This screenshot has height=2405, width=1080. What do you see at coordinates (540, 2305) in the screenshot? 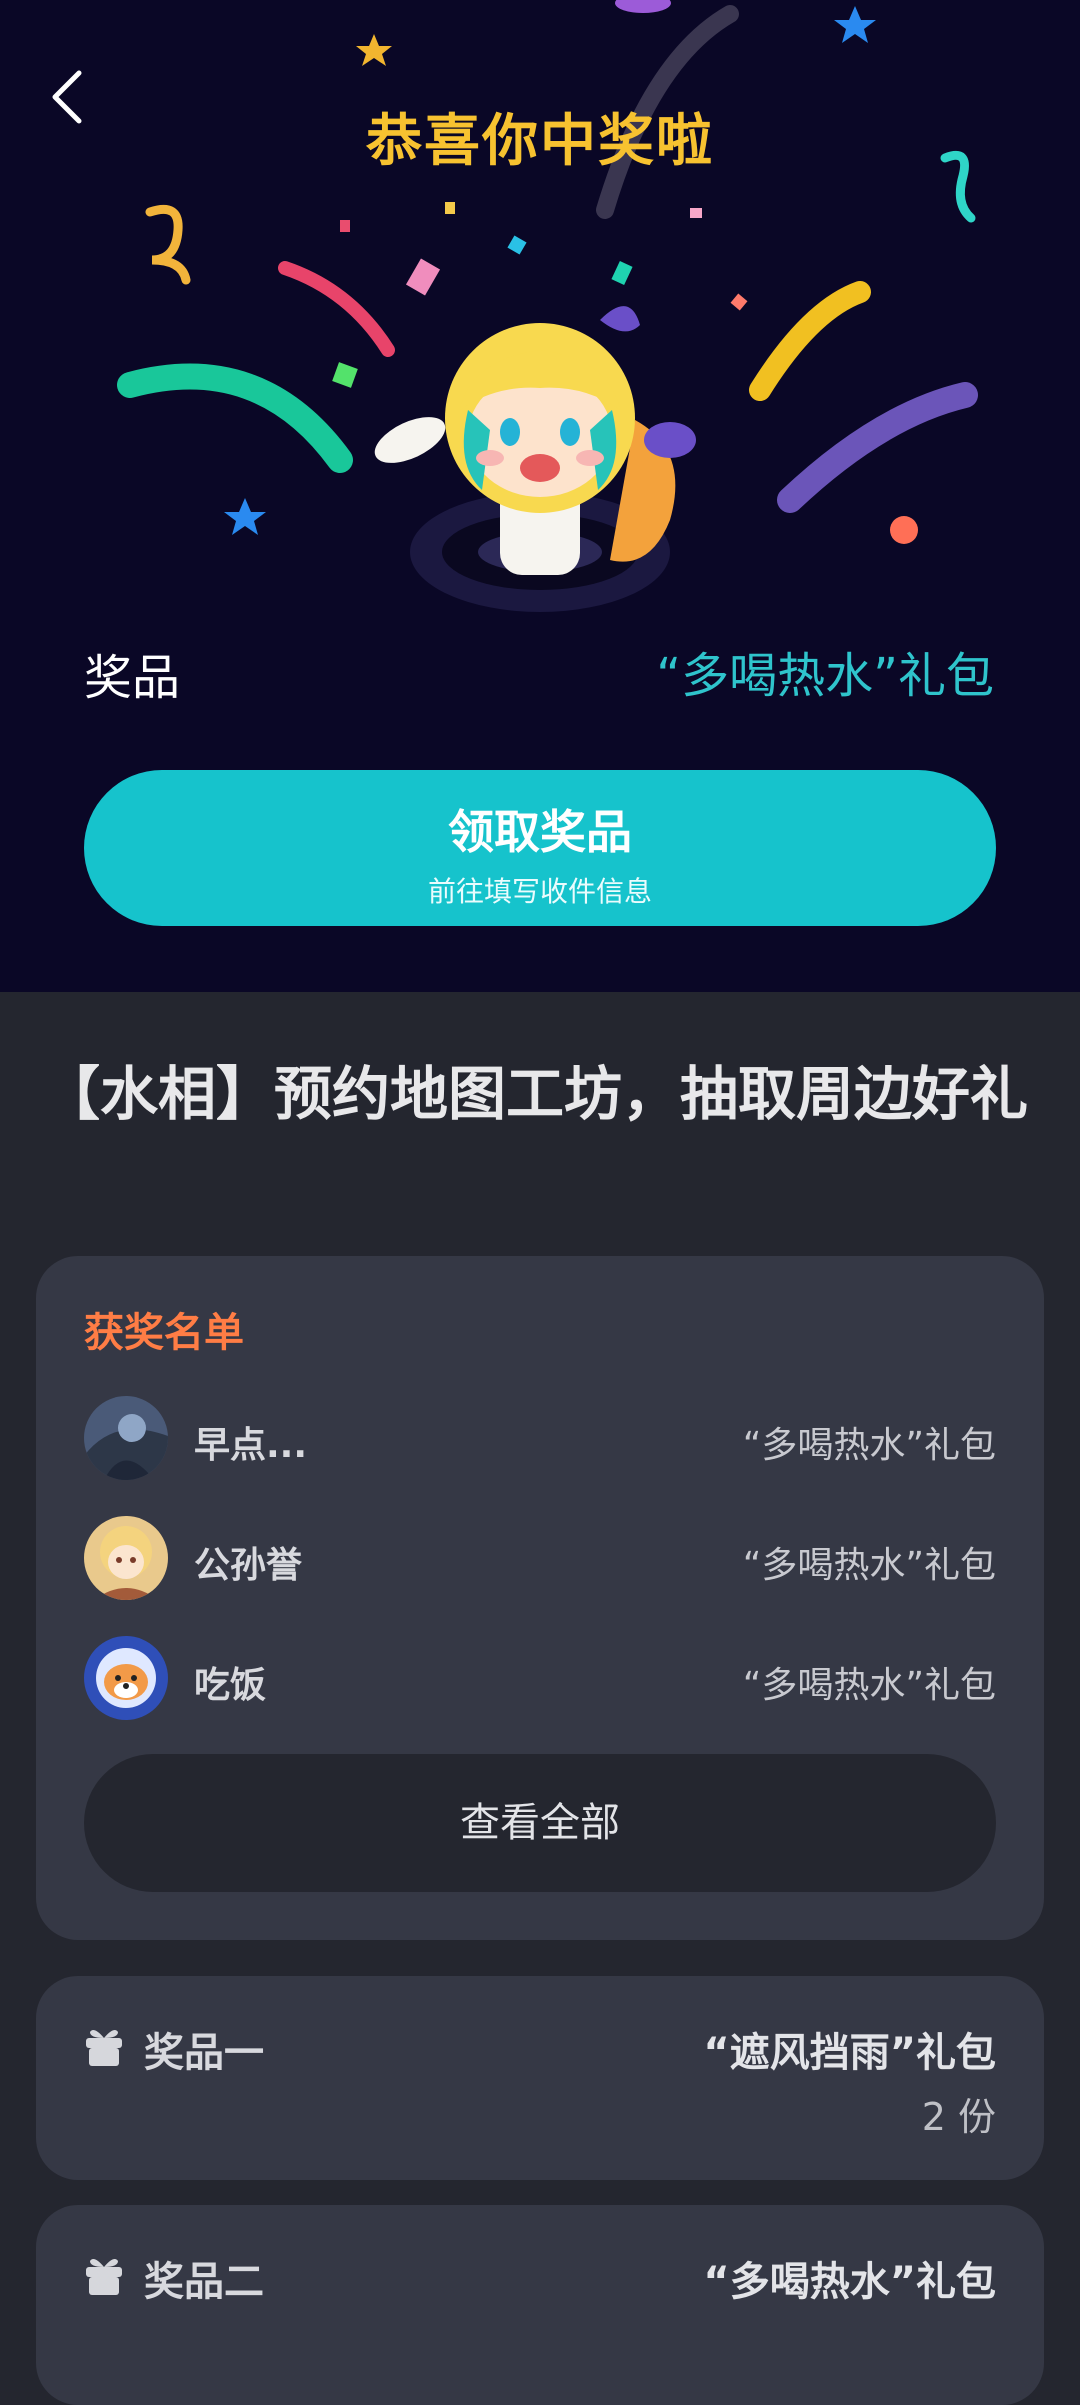
I see `prize-card: 奖品二 “多喝热水”礼包` at bounding box center [540, 2305].